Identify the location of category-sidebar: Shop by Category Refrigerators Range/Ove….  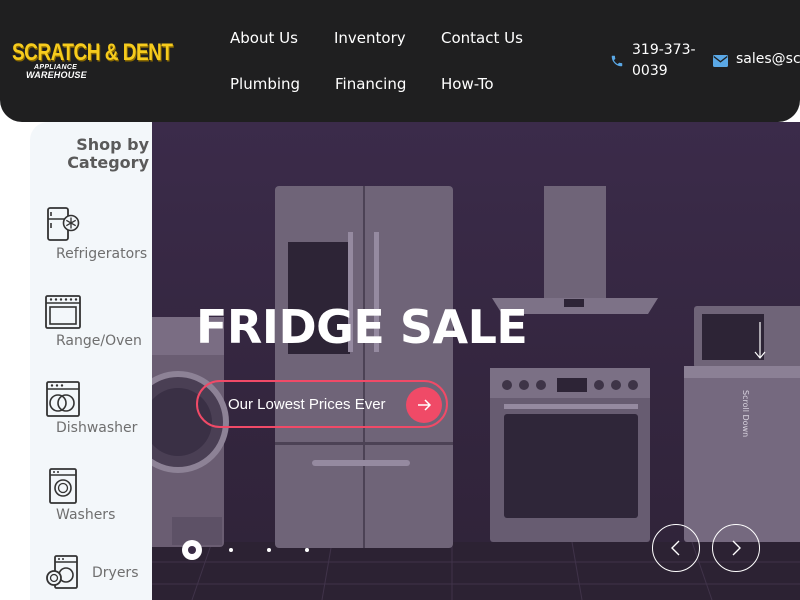
(91, 361).